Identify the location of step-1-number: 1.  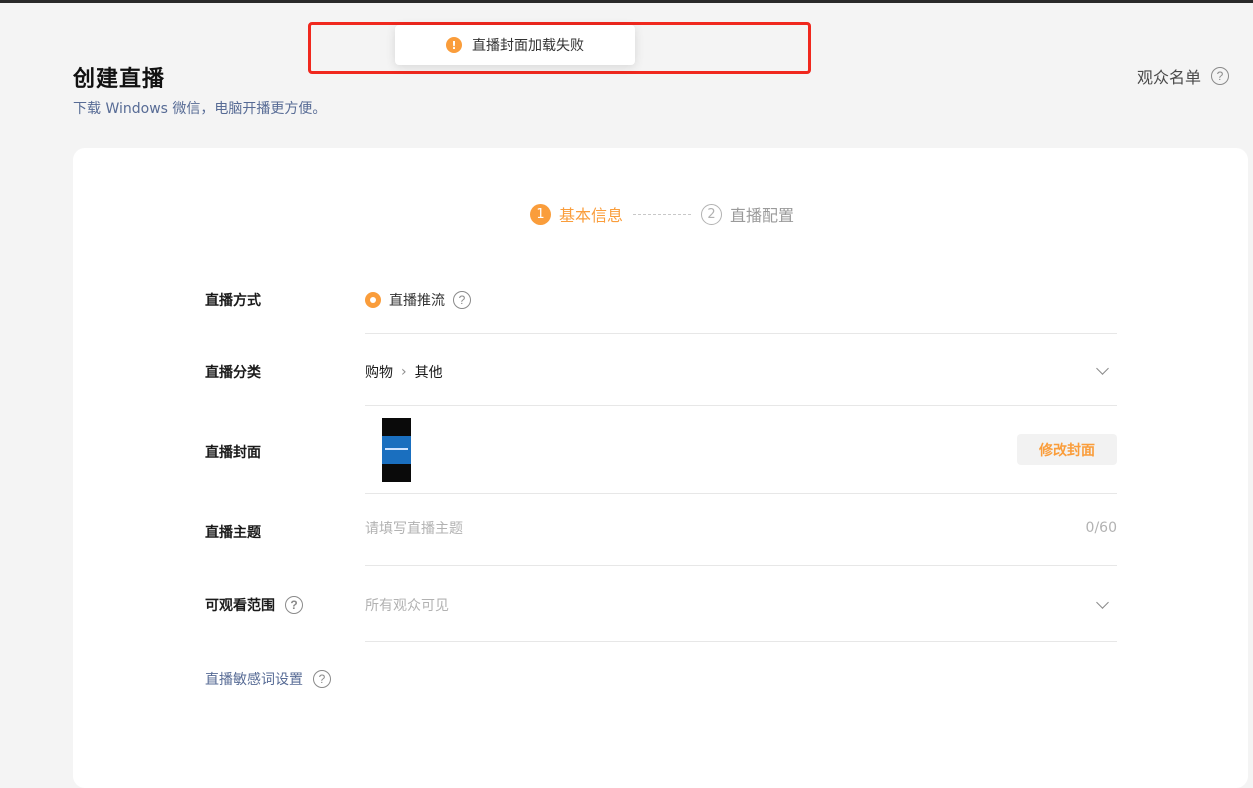
(540, 214).